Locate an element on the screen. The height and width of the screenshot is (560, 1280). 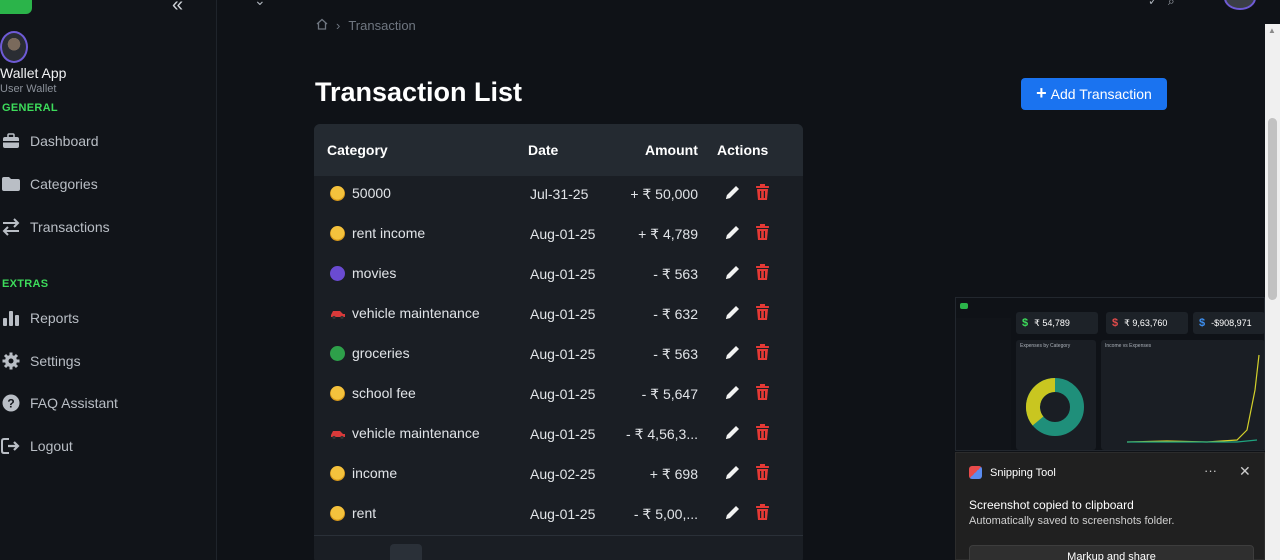
user-avatar is located at coordinates (14, 47).